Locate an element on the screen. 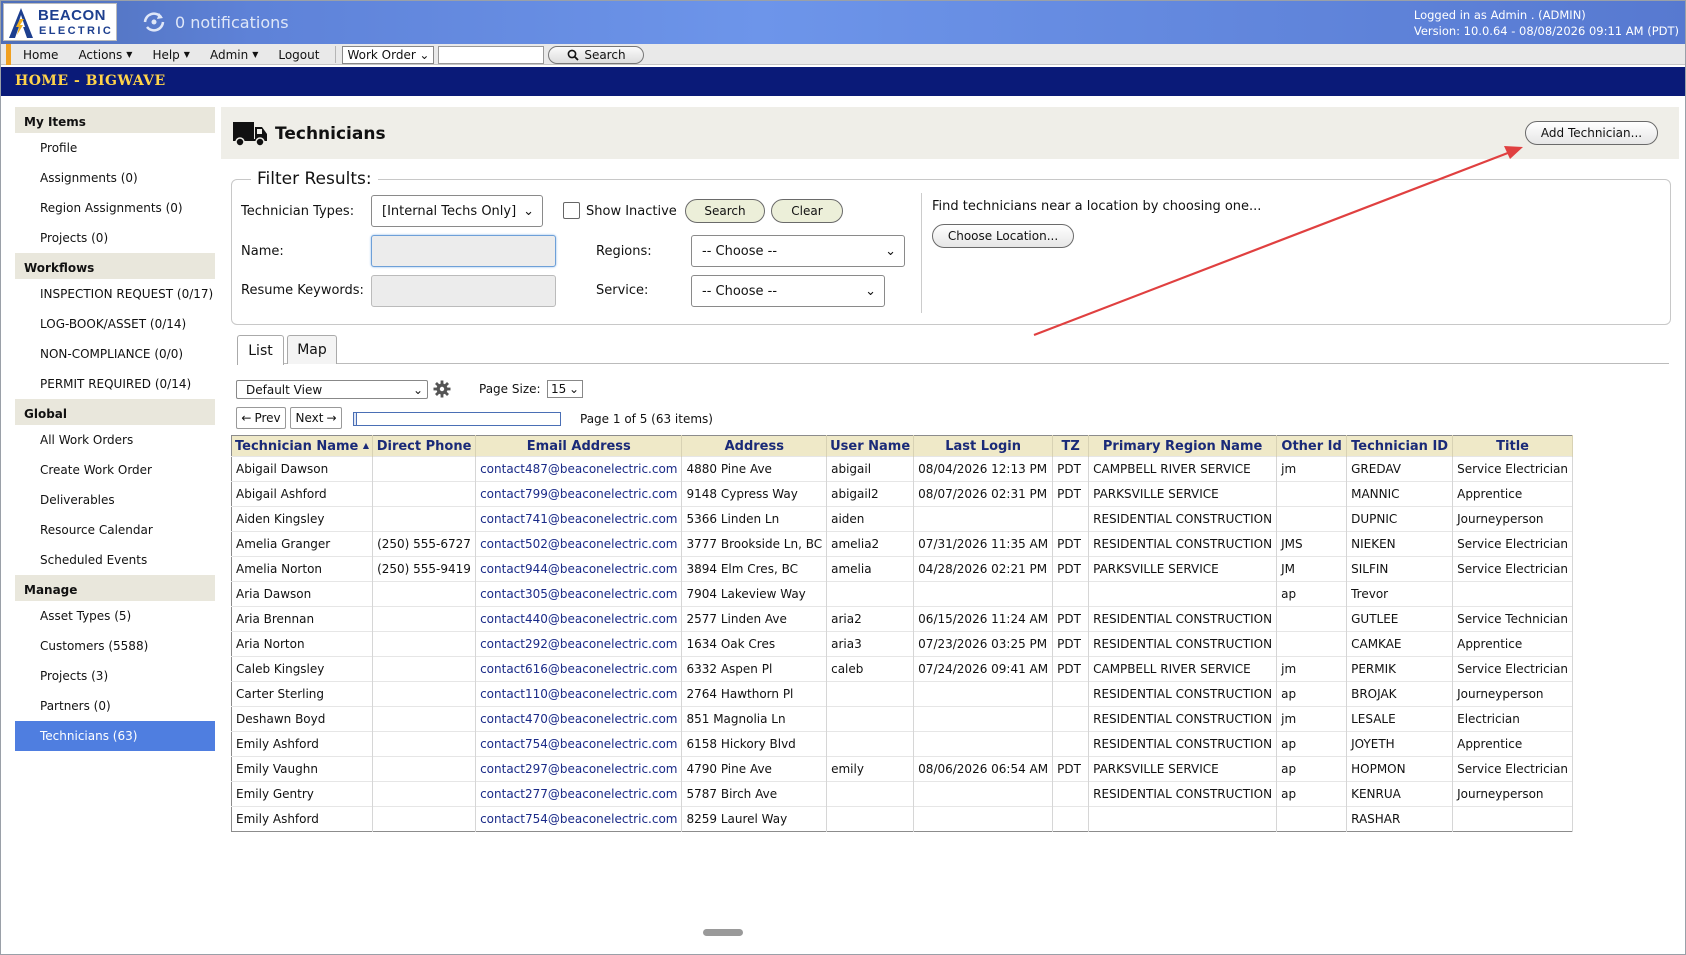  col-address: Address is located at coordinates (754, 446).